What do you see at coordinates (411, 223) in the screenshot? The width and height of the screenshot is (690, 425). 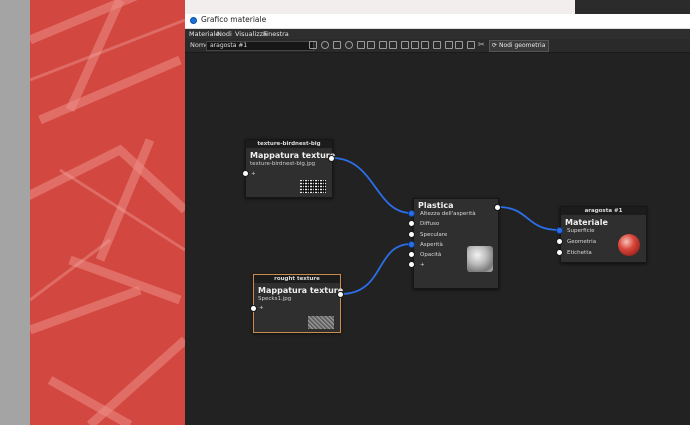 I see `plastic-port-diffuse` at bounding box center [411, 223].